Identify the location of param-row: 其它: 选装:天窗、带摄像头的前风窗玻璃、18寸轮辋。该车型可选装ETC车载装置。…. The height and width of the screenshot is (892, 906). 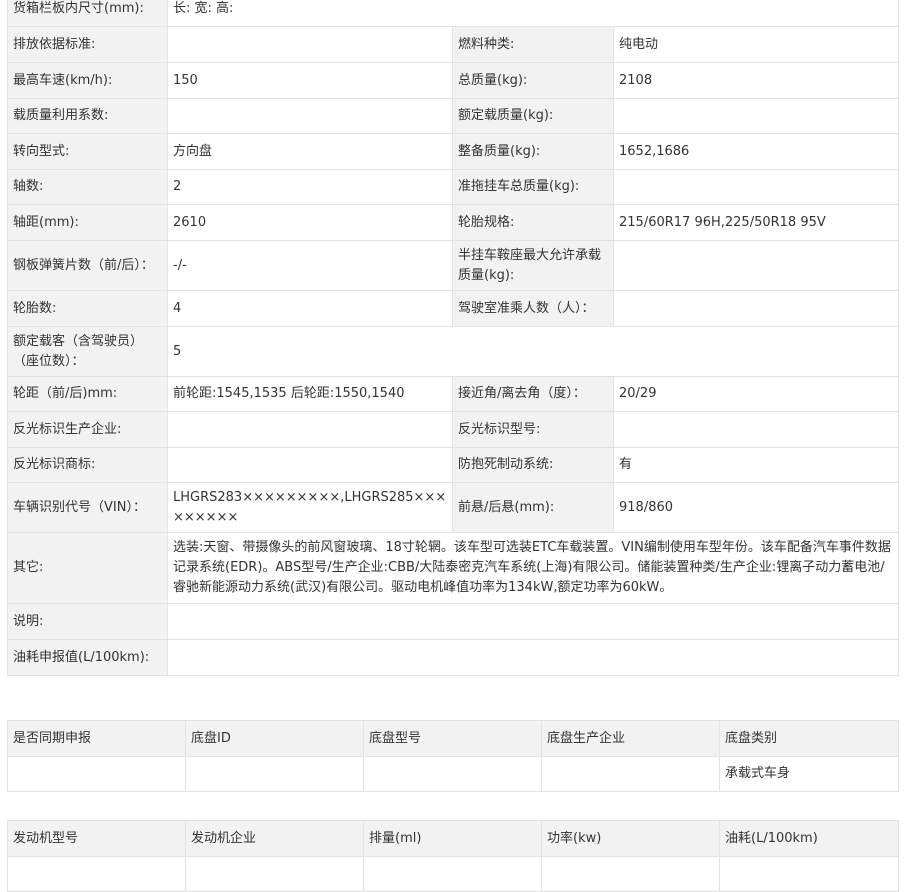
(453, 568).